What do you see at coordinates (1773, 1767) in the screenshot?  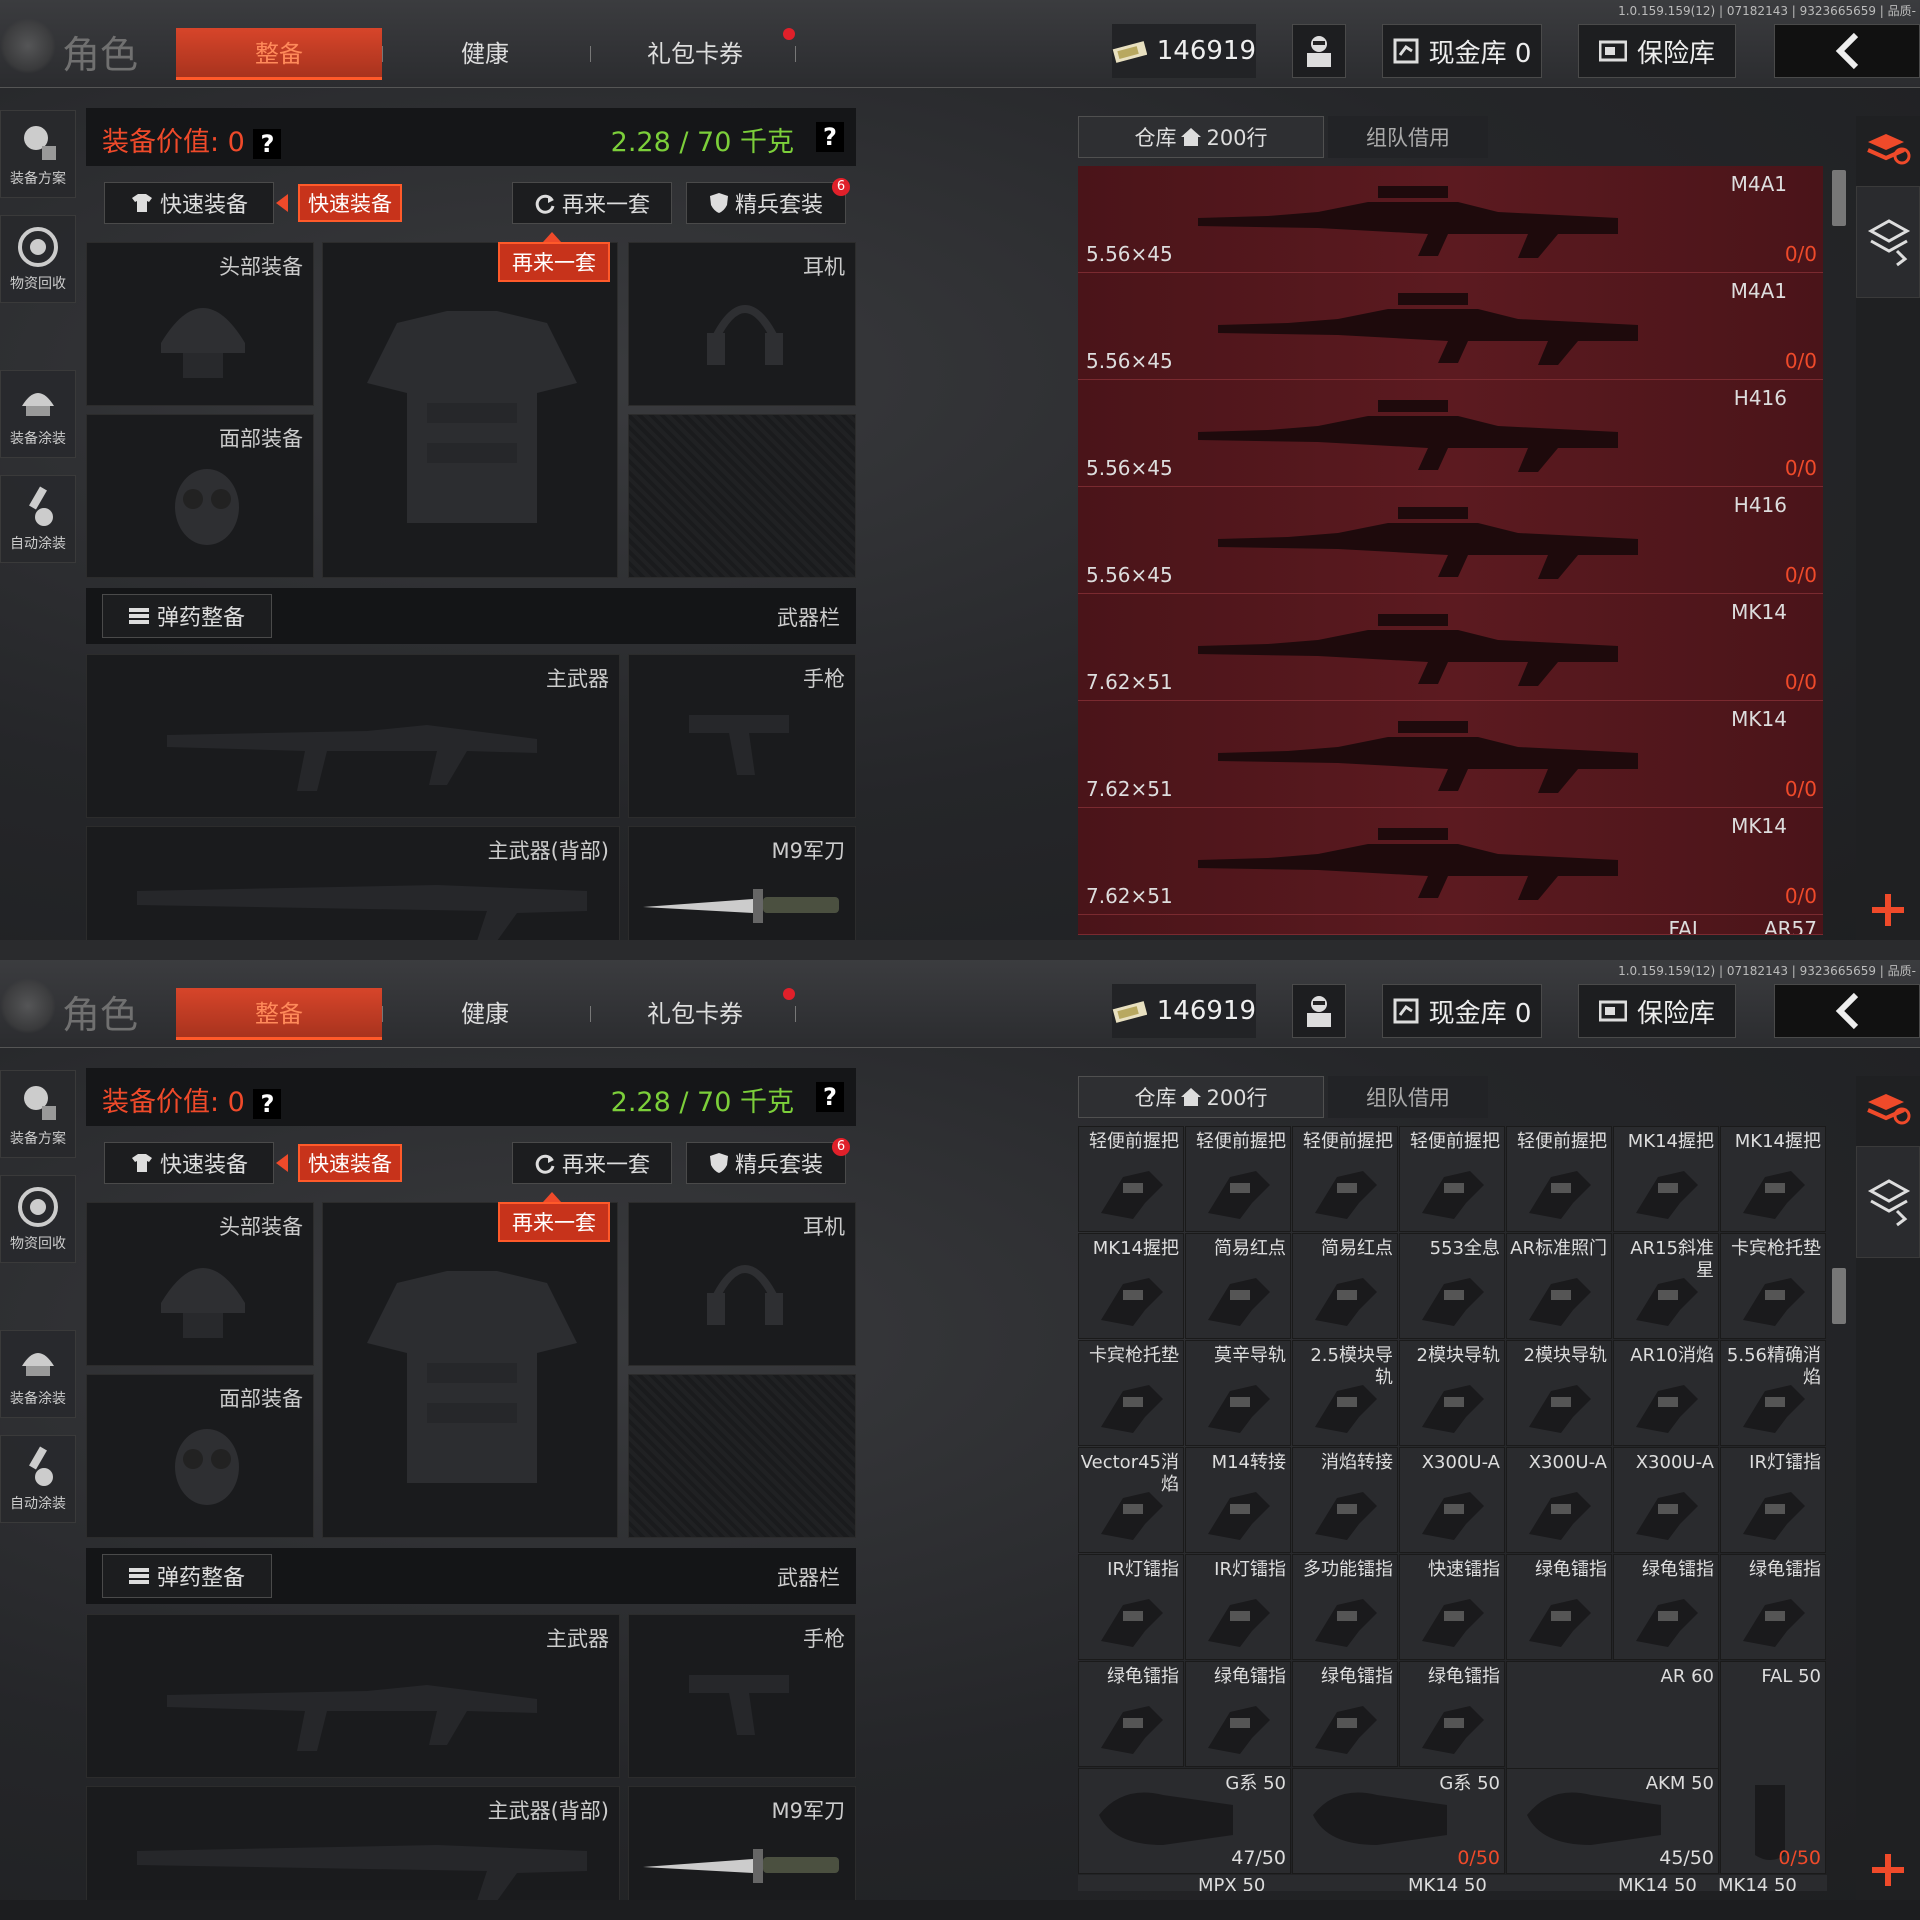 I see `magazine-cell: FAL 50 0/50` at bounding box center [1773, 1767].